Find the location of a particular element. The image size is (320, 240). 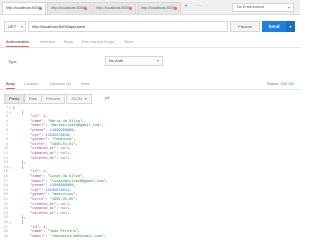

line-number: 27 is located at coordinates (5, 227).